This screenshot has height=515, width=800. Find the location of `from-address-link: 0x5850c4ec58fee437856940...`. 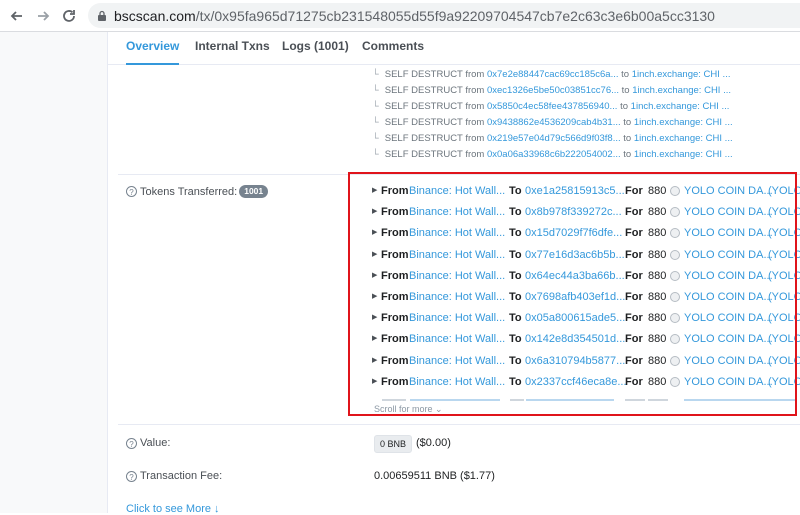

from-address-link: 0x5850c4ec58fee437856940... is located at coordinates (552, 106).